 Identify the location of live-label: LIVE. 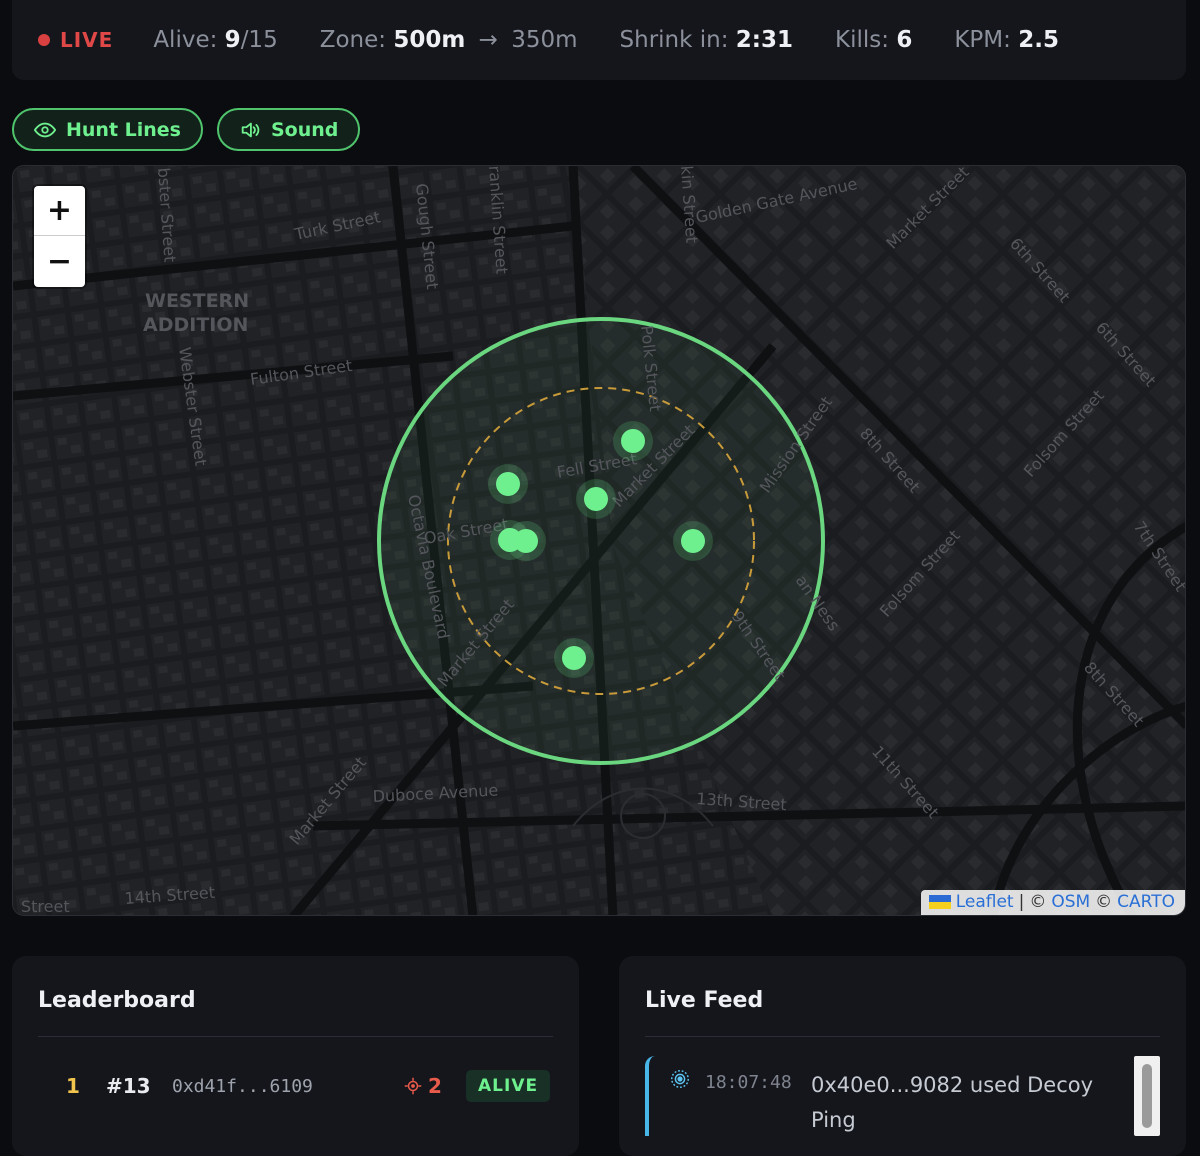
(87, 40).